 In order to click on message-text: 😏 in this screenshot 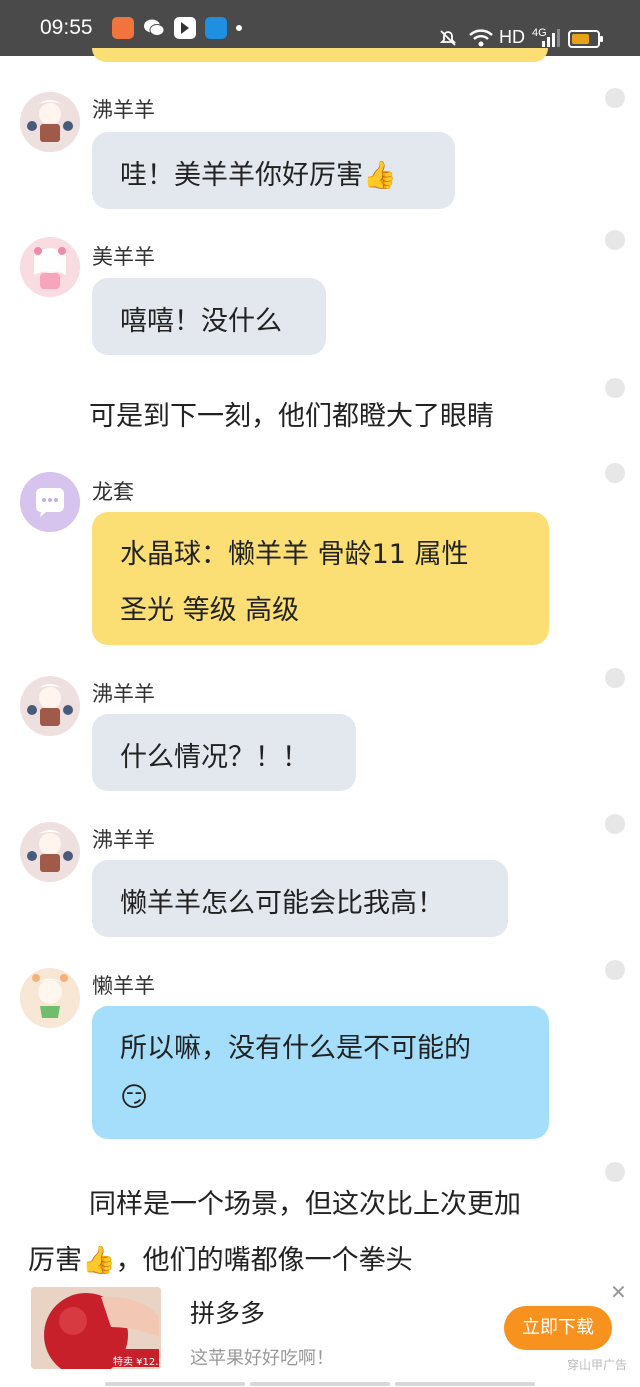, I will do `click(134, 1097)`.